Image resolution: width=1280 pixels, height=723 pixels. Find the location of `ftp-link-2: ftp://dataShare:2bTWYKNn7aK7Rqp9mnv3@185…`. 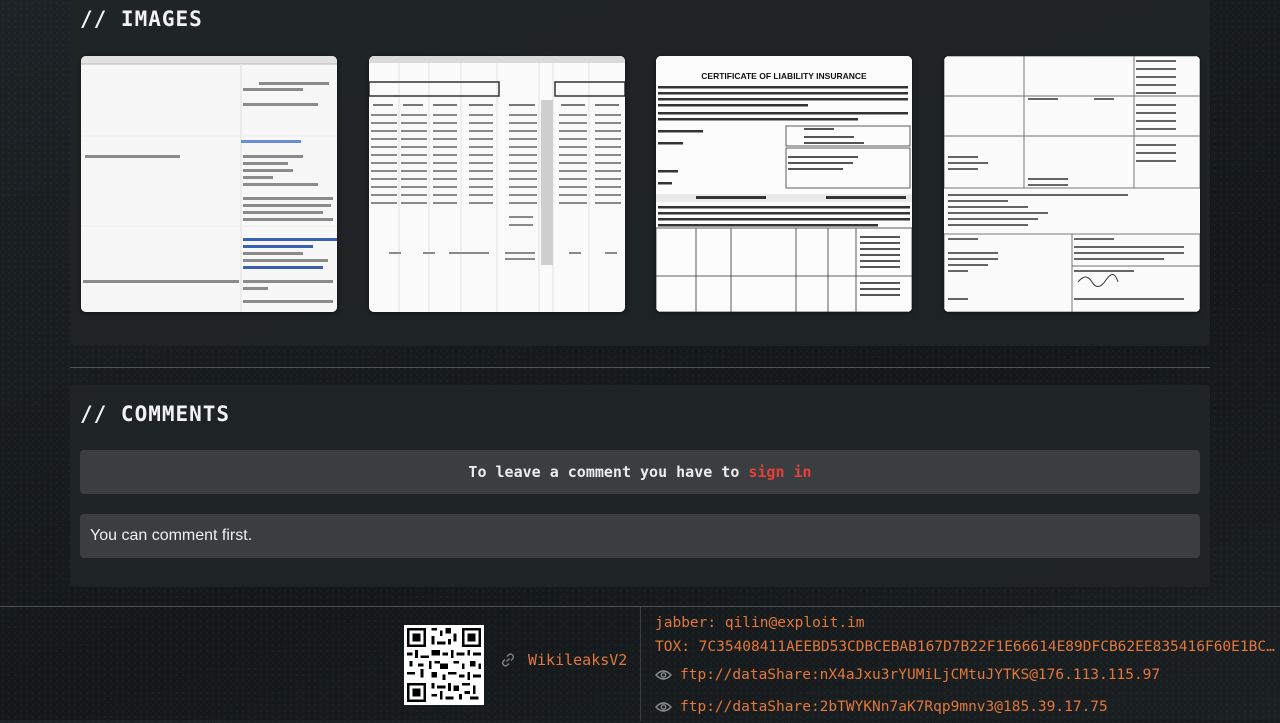

ftp-link-2: ftp://dataShare:2bTWYKNn7aK7Rqp9mnv3@185… is located at coordinates (965, 707).